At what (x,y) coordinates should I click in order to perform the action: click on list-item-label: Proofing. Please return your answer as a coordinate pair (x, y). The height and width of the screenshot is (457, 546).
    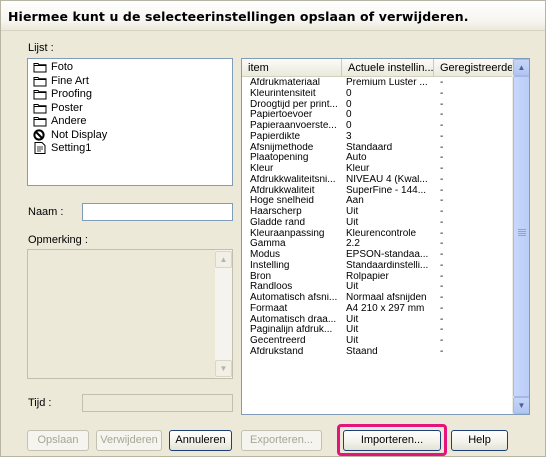
    Looking at the image, I should click on (71, 94).